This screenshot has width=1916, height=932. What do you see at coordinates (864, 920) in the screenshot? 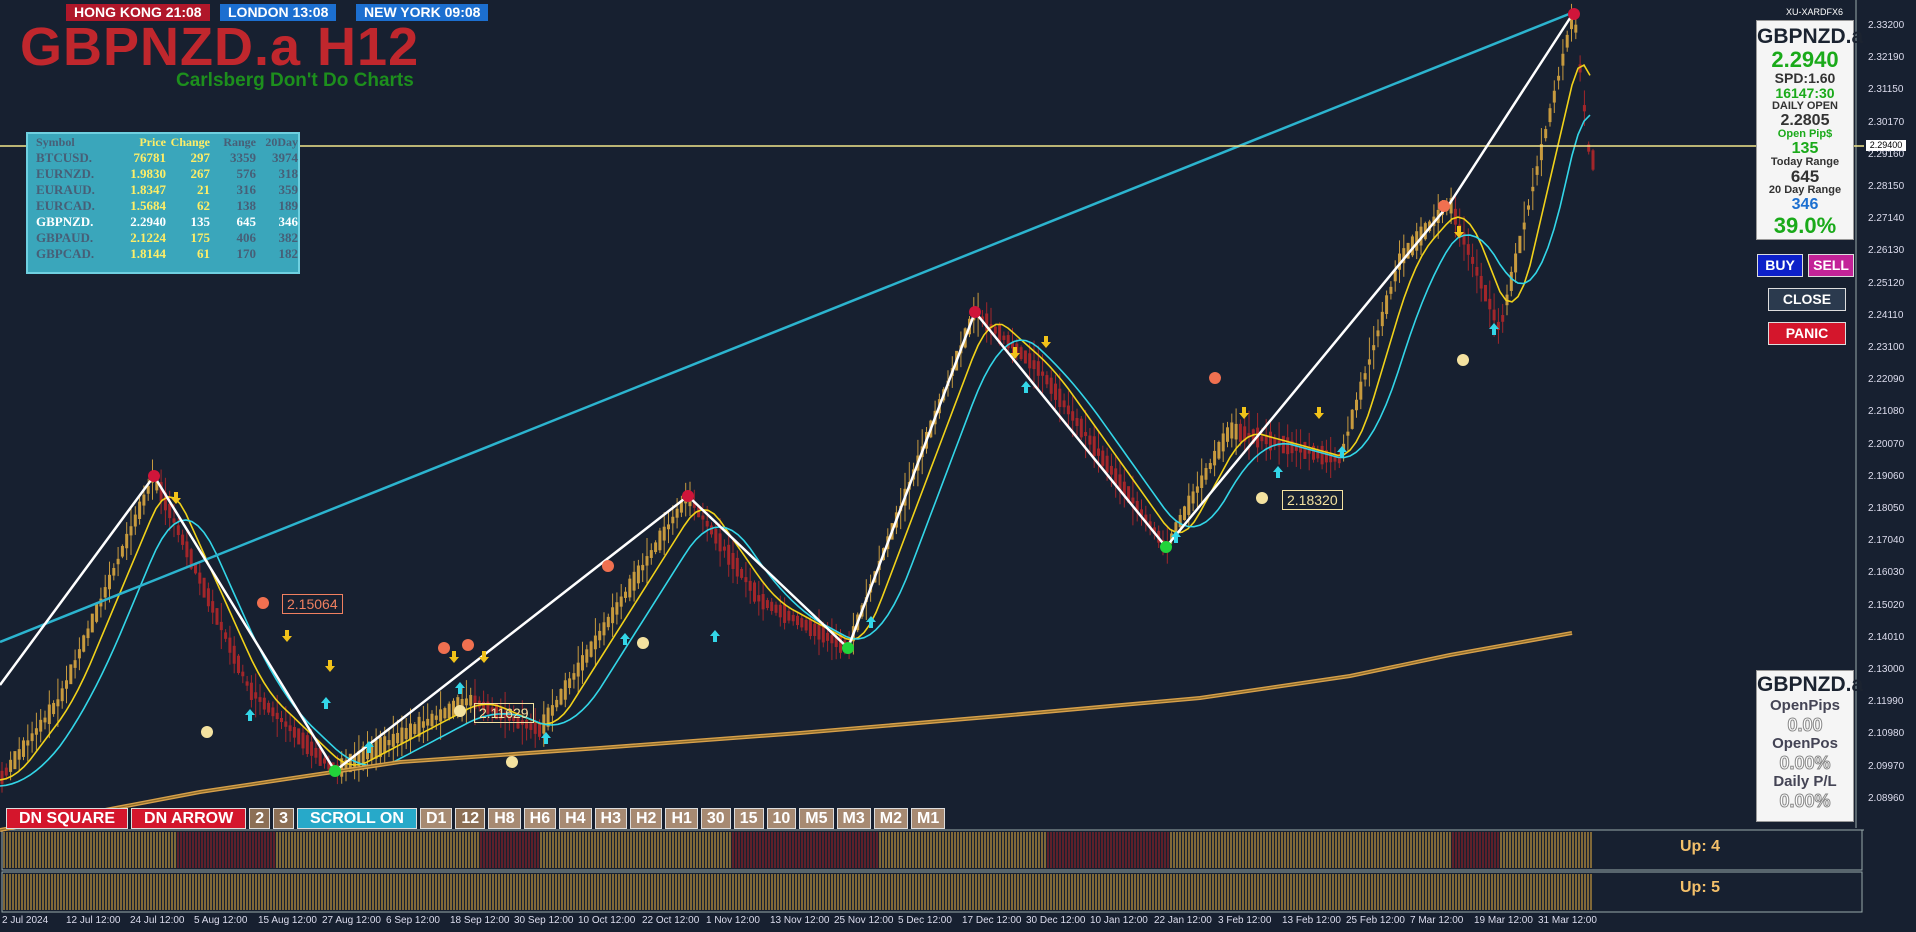
I see `time-axis-tick: 25 Nov 12:00` at bounding box center [864, 920].